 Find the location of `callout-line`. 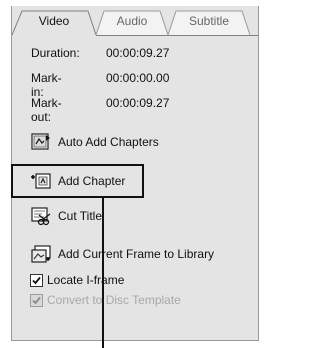

callout-line is located at coordinates (103, 273).